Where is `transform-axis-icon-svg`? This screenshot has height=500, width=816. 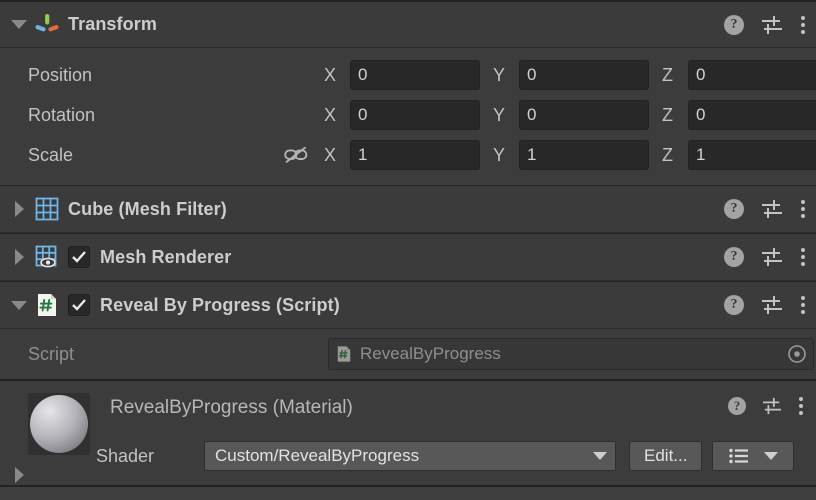 transform-axis-icon-svg is located at coordinates (47, 22).